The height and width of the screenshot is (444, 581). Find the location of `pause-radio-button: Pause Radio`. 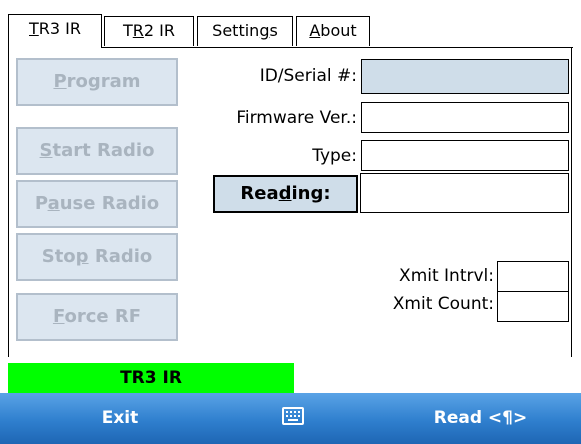

pause-radio-button: Pause Radio is located at coordinates (97, 204).